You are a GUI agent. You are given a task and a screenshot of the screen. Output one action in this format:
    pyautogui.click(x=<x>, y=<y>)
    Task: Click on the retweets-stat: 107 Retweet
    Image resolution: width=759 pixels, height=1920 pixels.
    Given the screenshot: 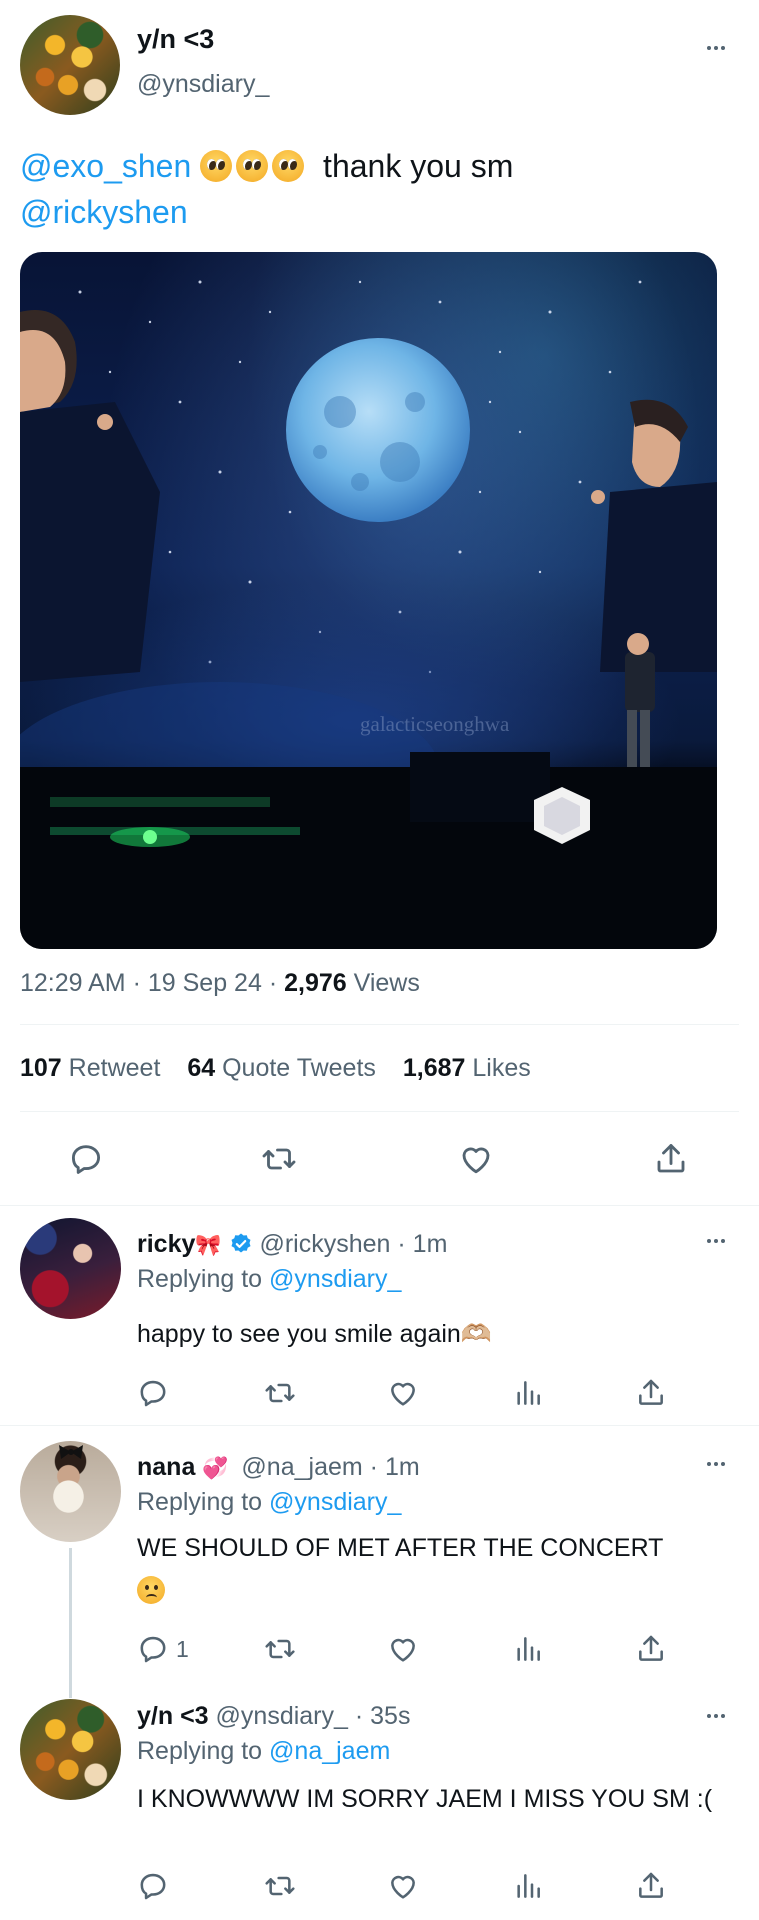 What is the action you would take?
    pyautogui.click(x=93, y=1068)
    